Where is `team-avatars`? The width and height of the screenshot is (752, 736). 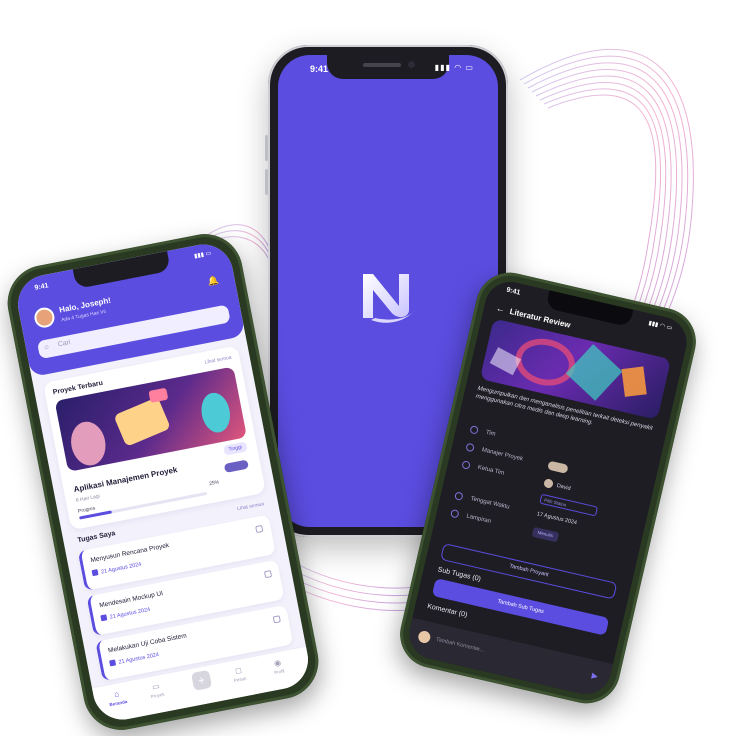
team-avatars is located at coordinates (236, 466).